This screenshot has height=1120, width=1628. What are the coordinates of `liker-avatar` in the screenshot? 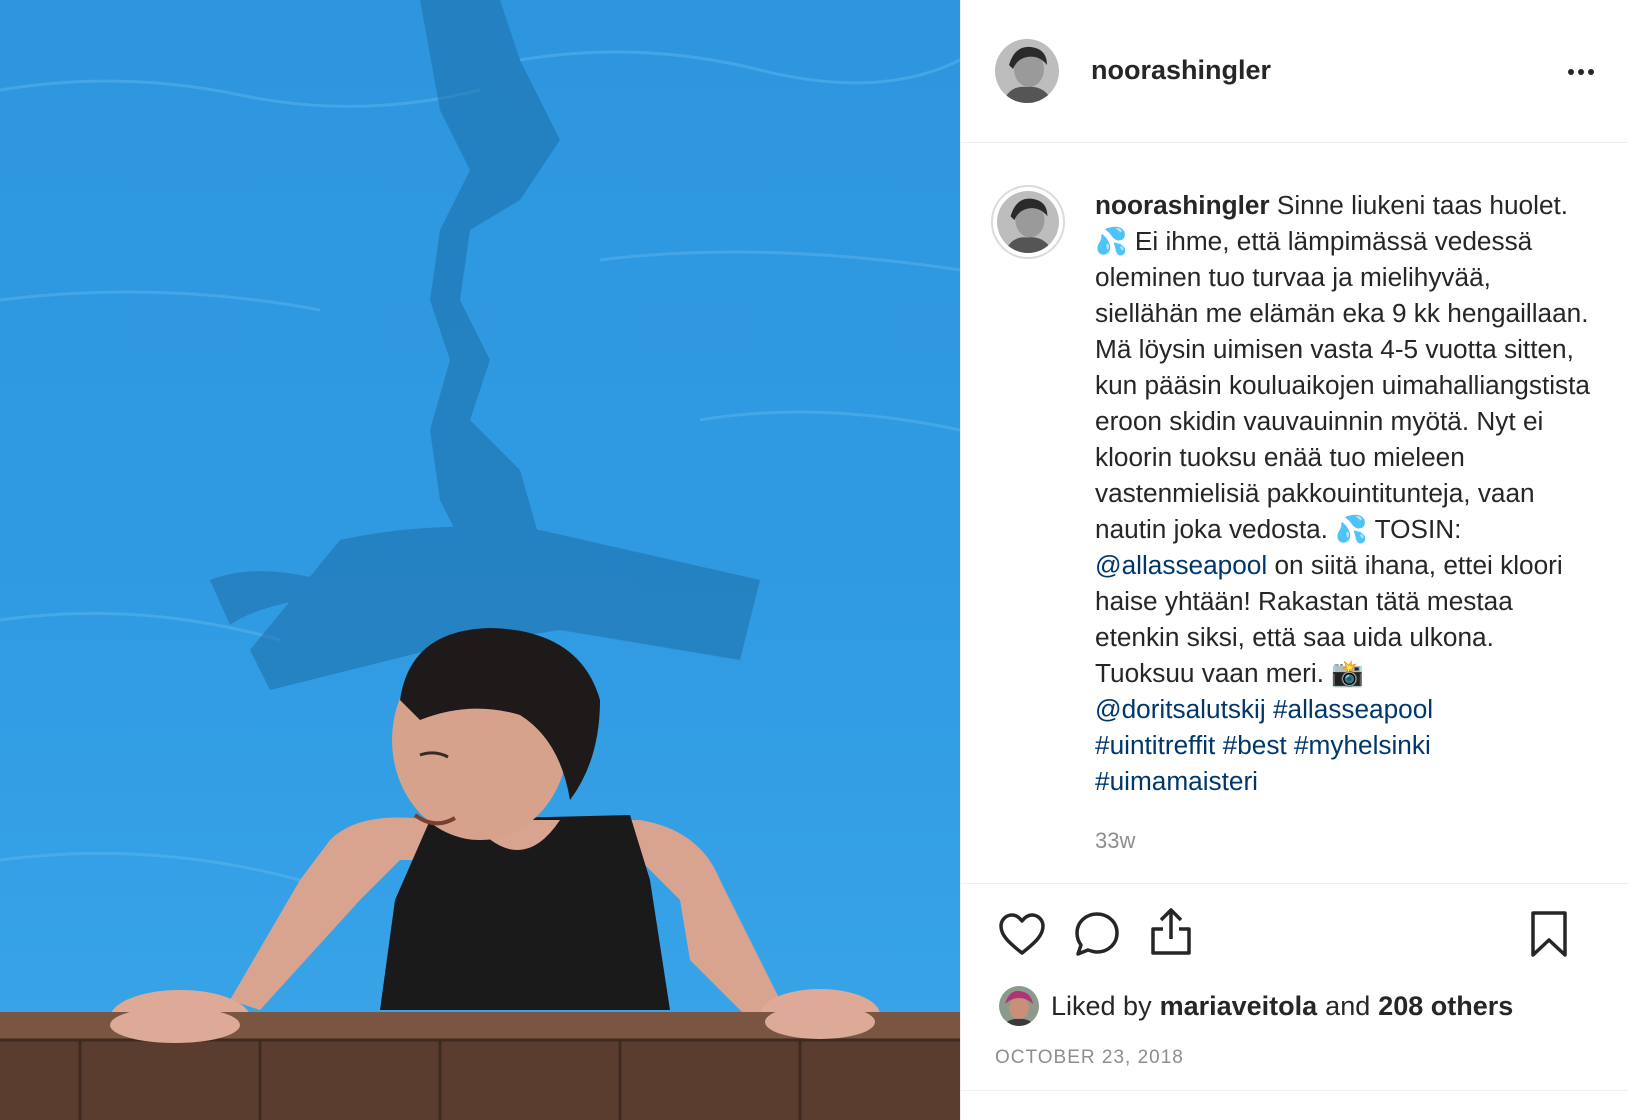 It's located at (1019, 1006).